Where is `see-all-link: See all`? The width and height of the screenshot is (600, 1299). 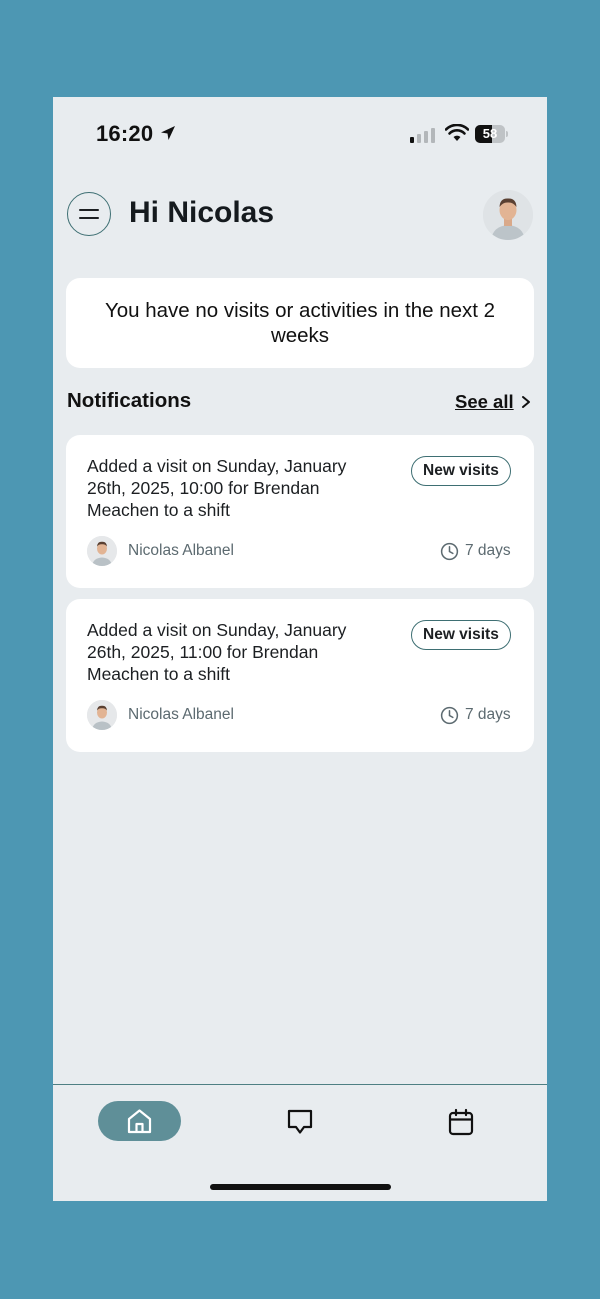 see-all-link: See all is located at coordinates (493, 402).